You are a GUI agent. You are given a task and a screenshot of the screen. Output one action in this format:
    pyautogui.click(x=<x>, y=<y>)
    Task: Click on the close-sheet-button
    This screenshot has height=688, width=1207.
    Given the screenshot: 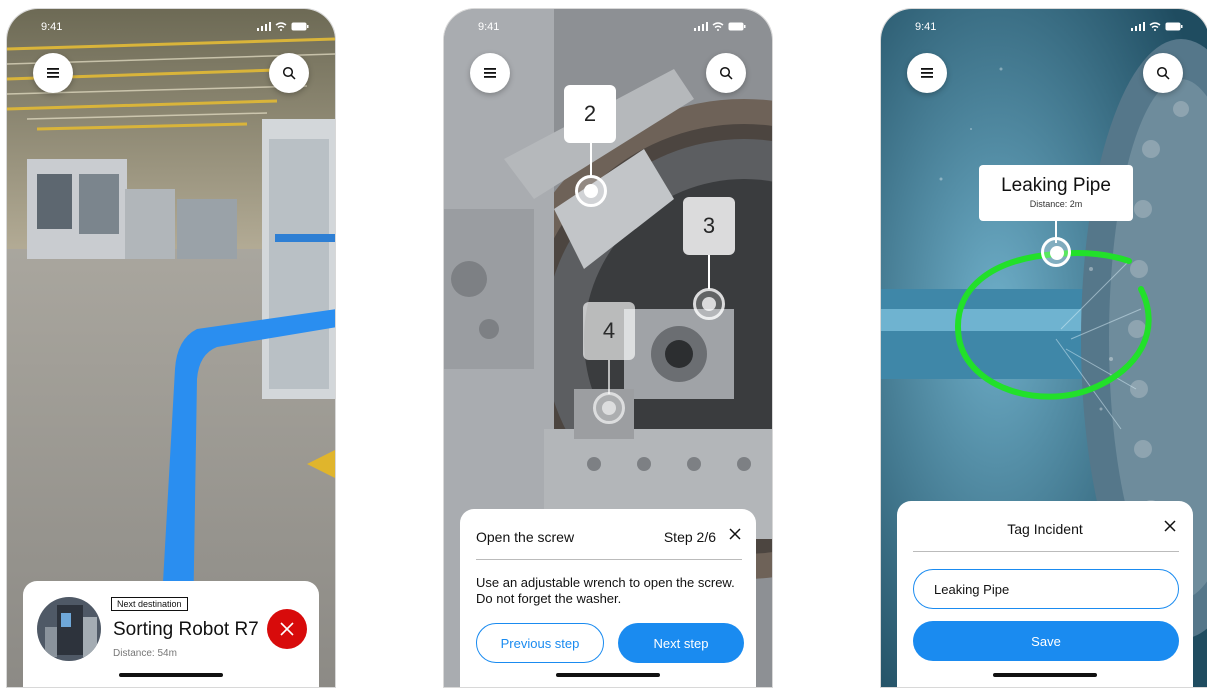 What is the action you would take?
    pyautogui.click(x=1170, y=526)
    